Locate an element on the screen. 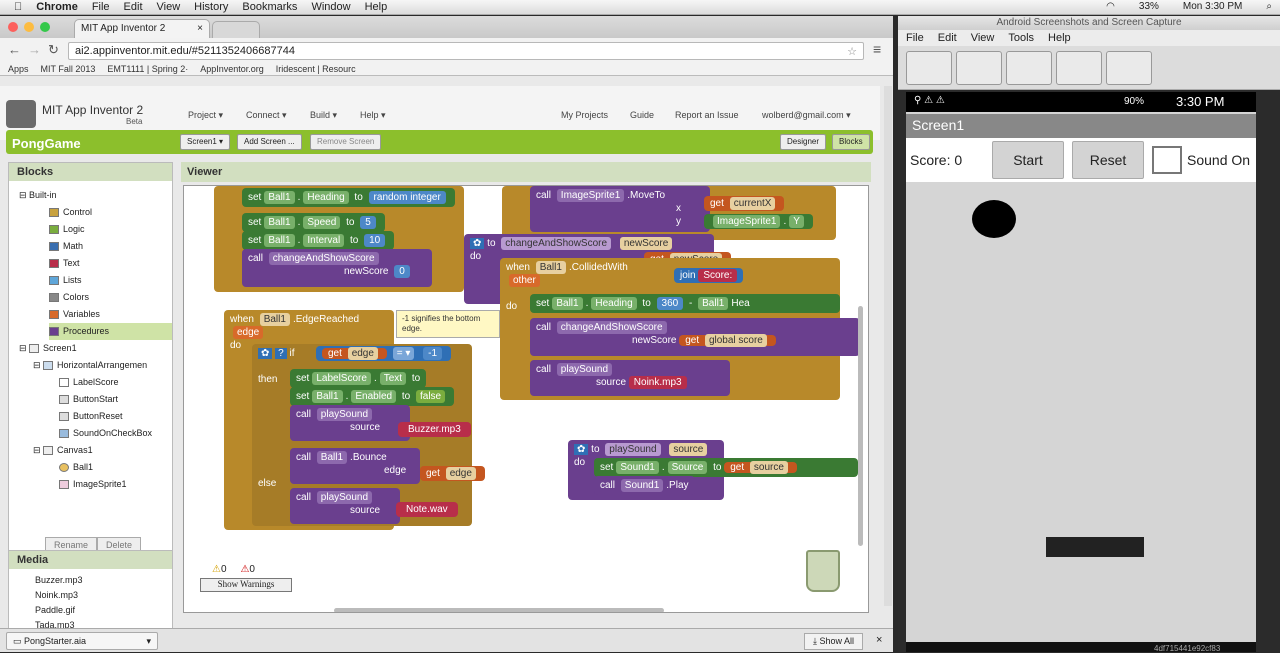 The image size is (1280, 653). call-moveto-block: call ImageSprite1 .MoveTo x y is located at coordinates (620, 209).